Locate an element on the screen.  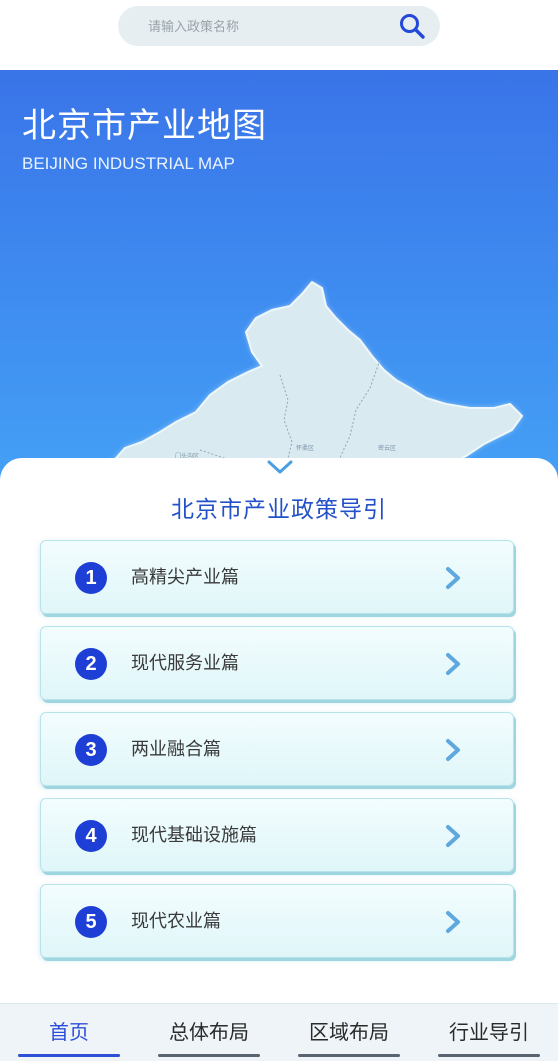
policy-item-agriculture: 5 现代农业篇 is located at coordinates (277, 921).